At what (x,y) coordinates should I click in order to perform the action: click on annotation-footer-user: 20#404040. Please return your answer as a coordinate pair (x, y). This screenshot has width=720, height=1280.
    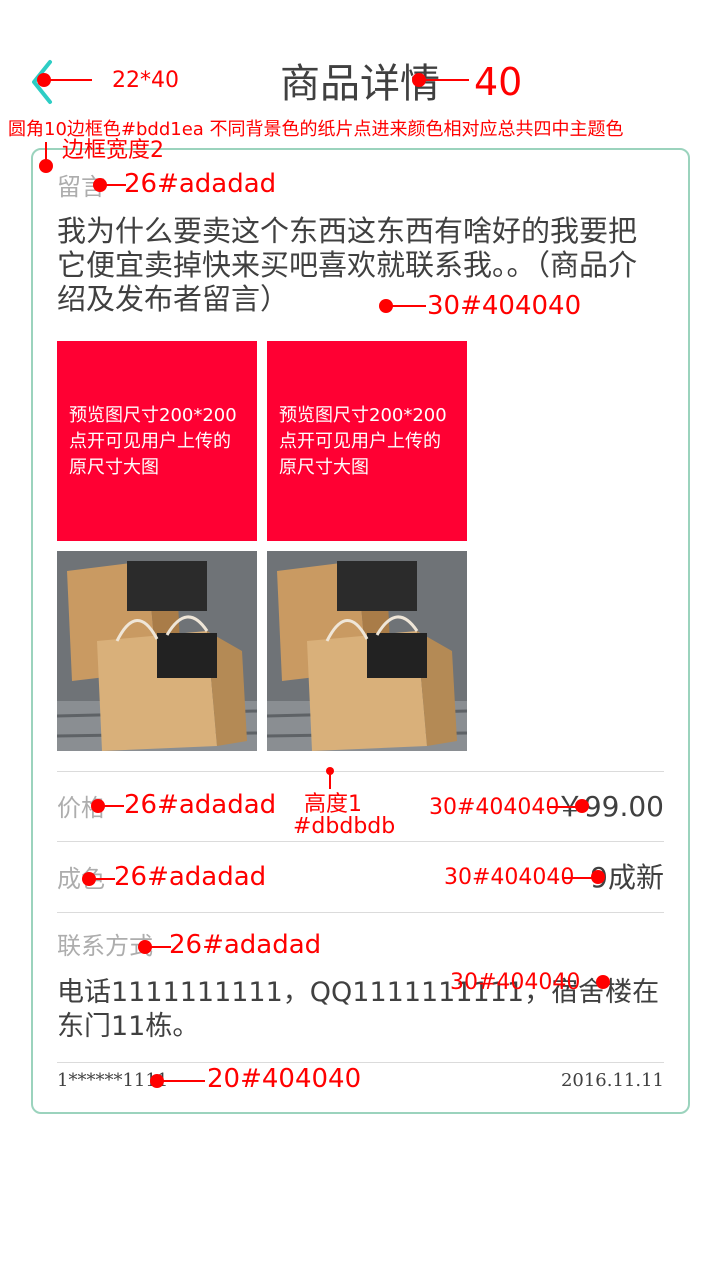
    Looking at the image, I should click on (284, 1079).